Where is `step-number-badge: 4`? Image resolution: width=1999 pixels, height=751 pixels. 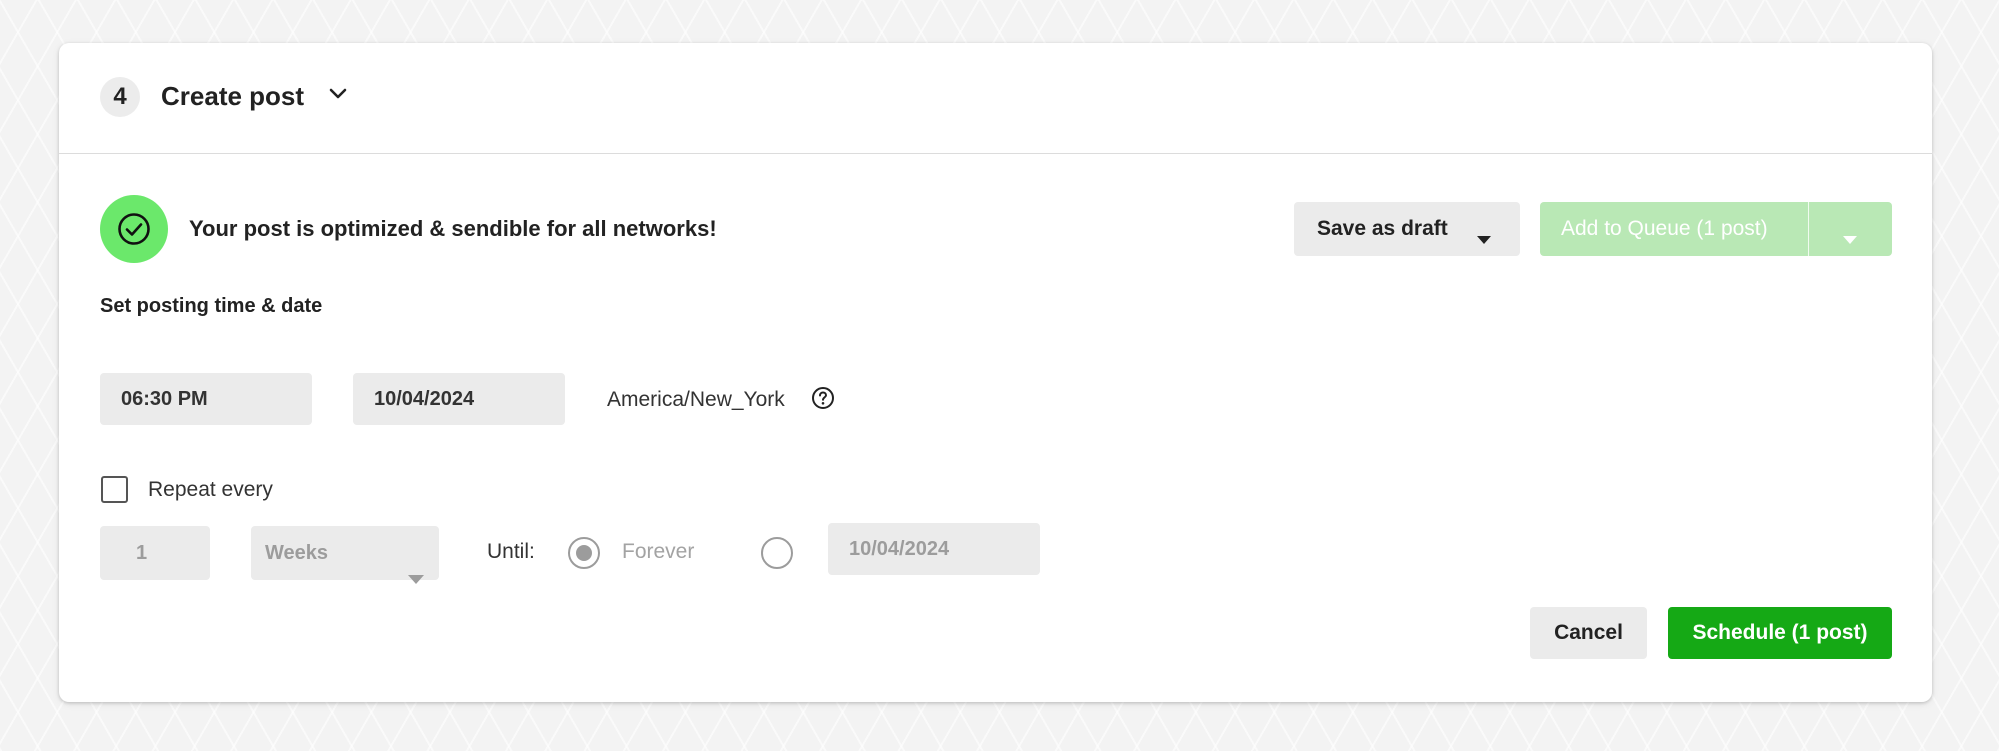
step-number-badge: 4 is located at coordinates (120, 97).